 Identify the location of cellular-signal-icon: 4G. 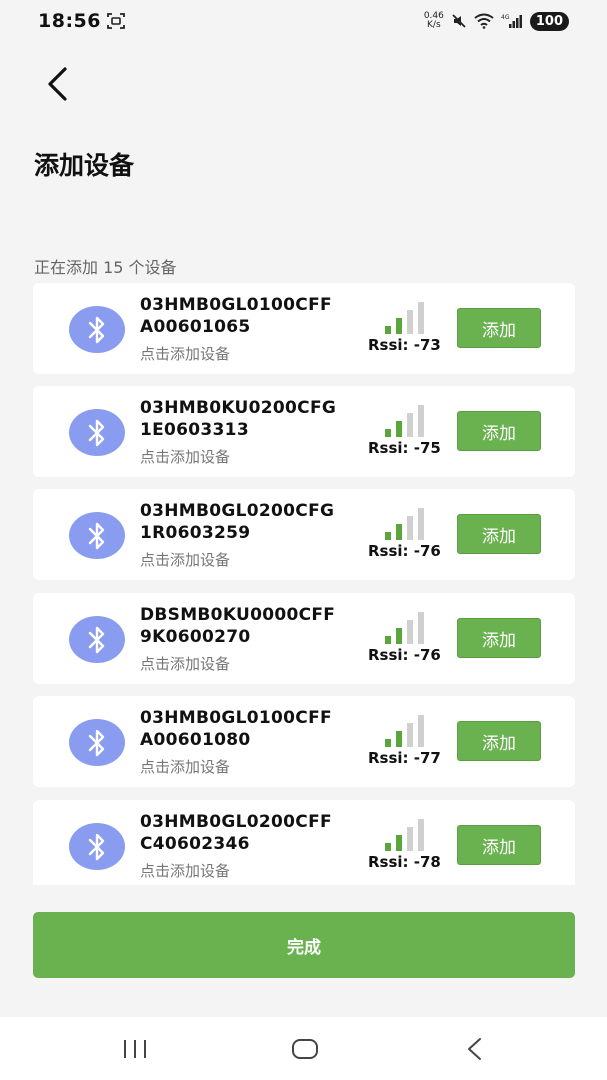
(511, 21).